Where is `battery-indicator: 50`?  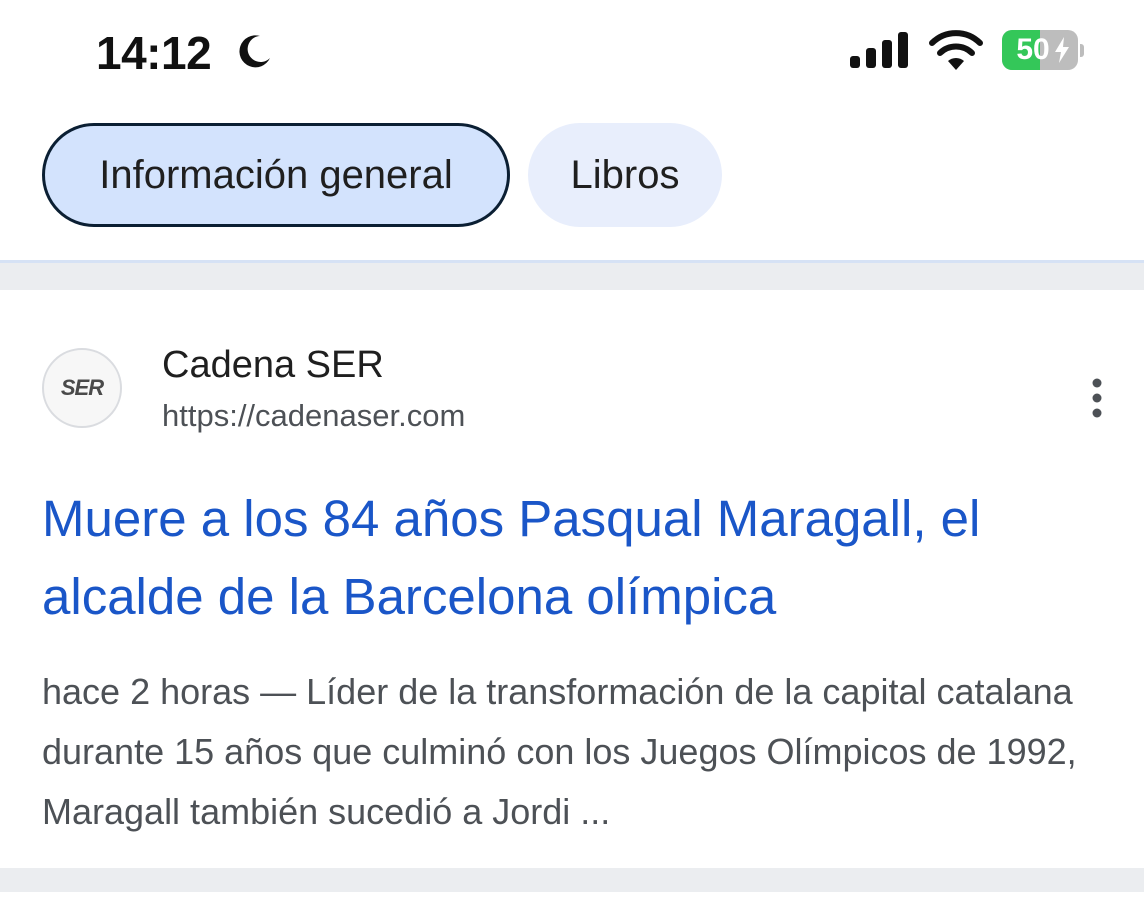
battery-indicator: 50 is located at coordinates (1043, 51).